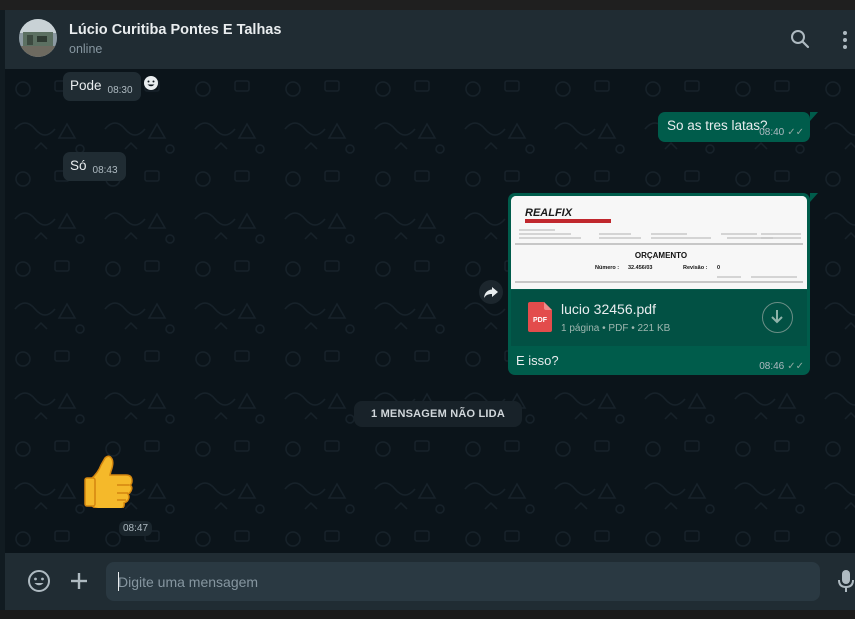 The height and width of the screenshot is (619, 855). I want to click on file-meta: 1 página • PDF • 221 KB, so click(616, 328).